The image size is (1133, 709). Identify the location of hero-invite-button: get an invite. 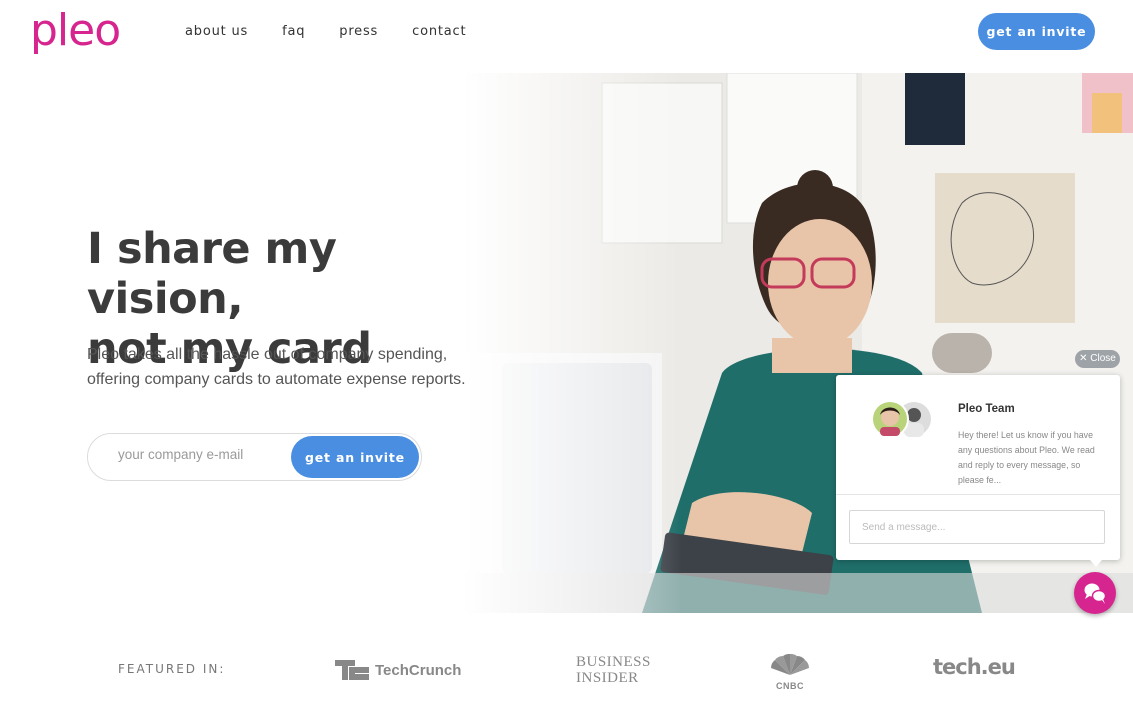
(355, 457).